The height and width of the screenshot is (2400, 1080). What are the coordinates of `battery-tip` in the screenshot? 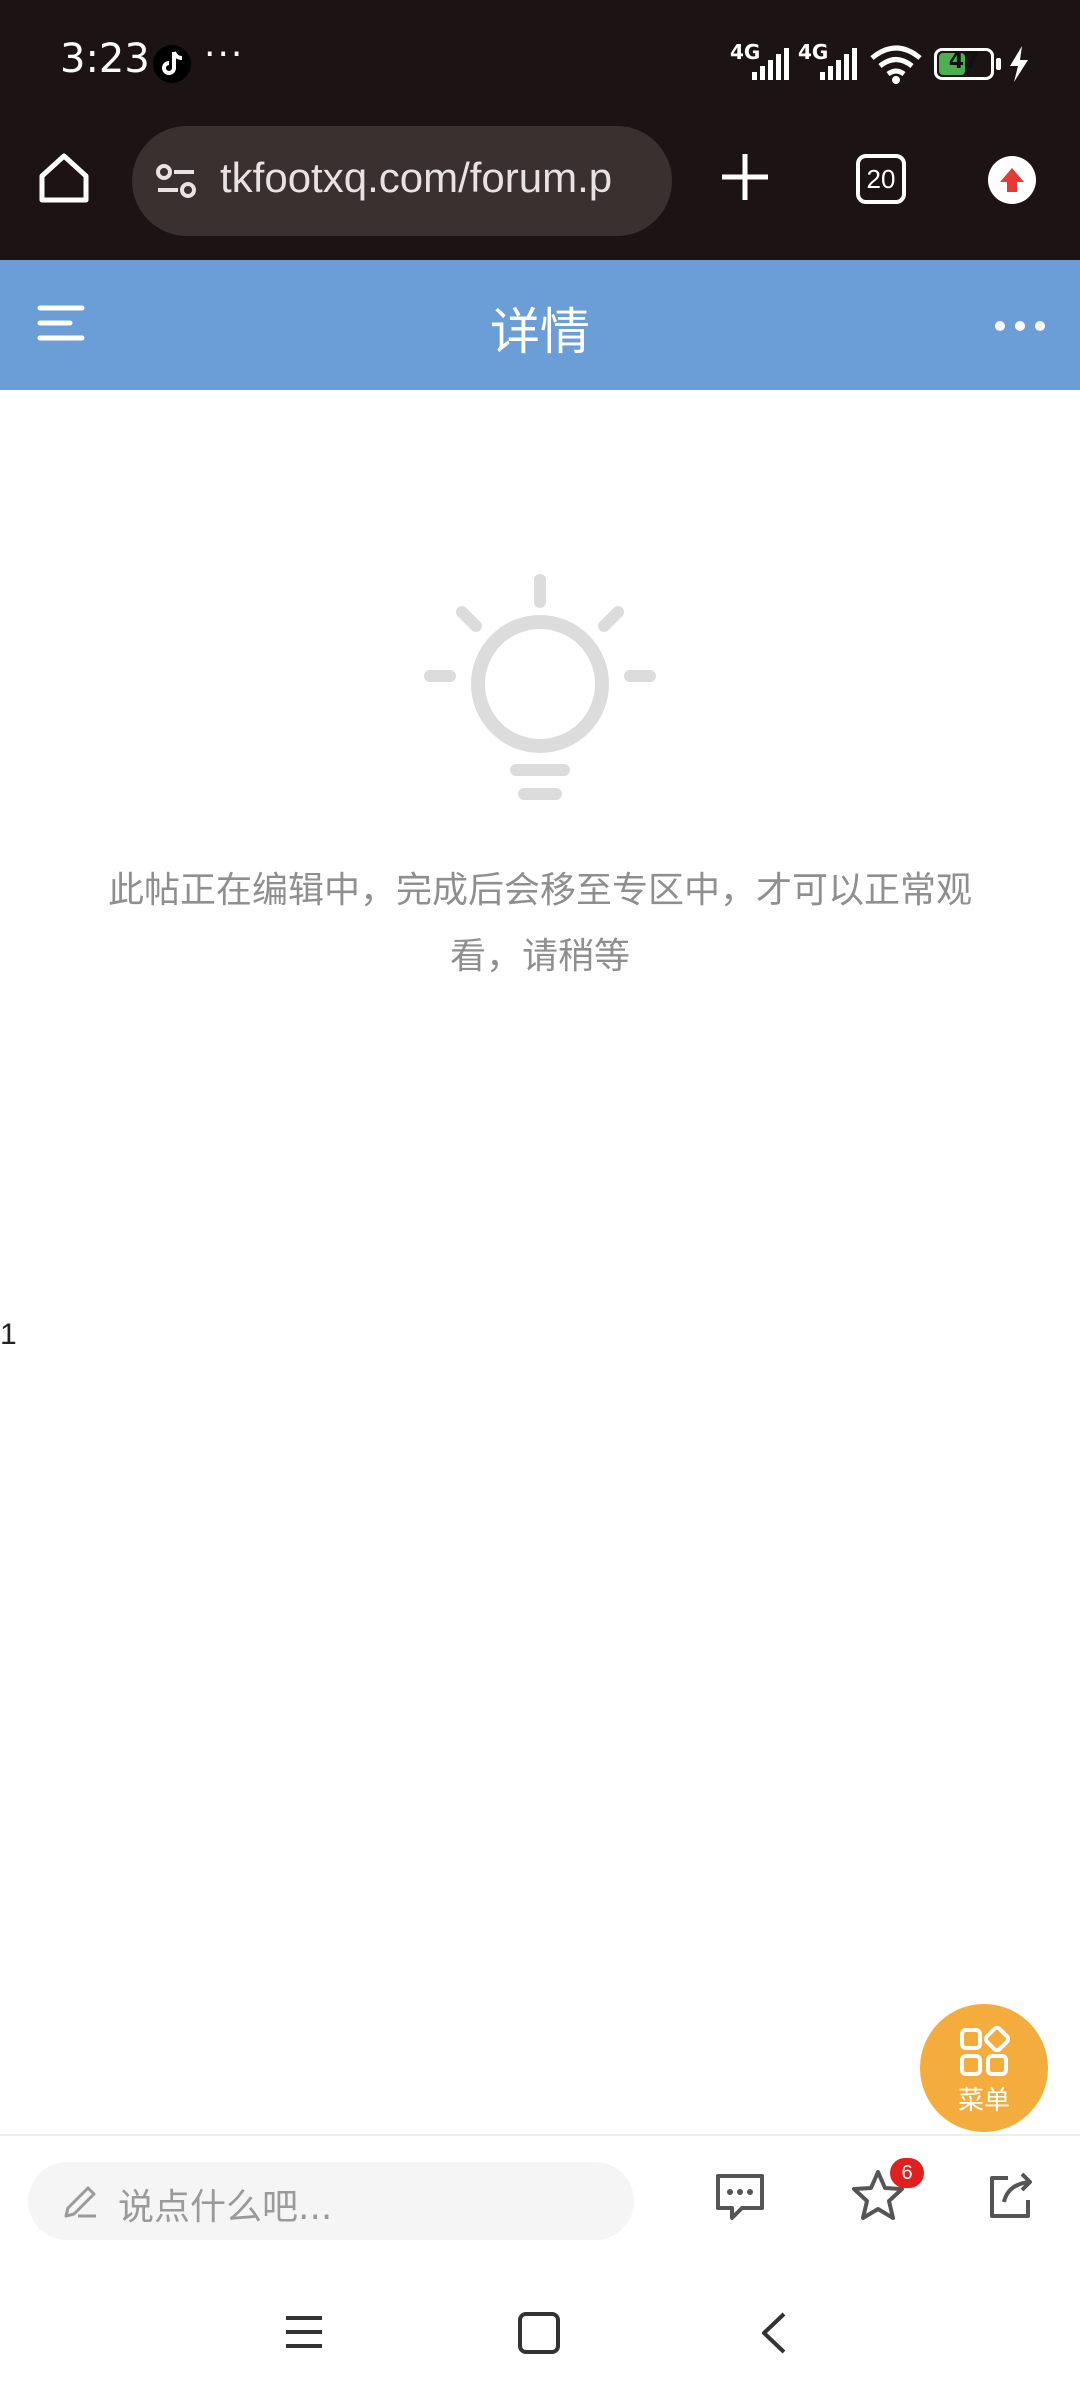 It's located at (998, 64).